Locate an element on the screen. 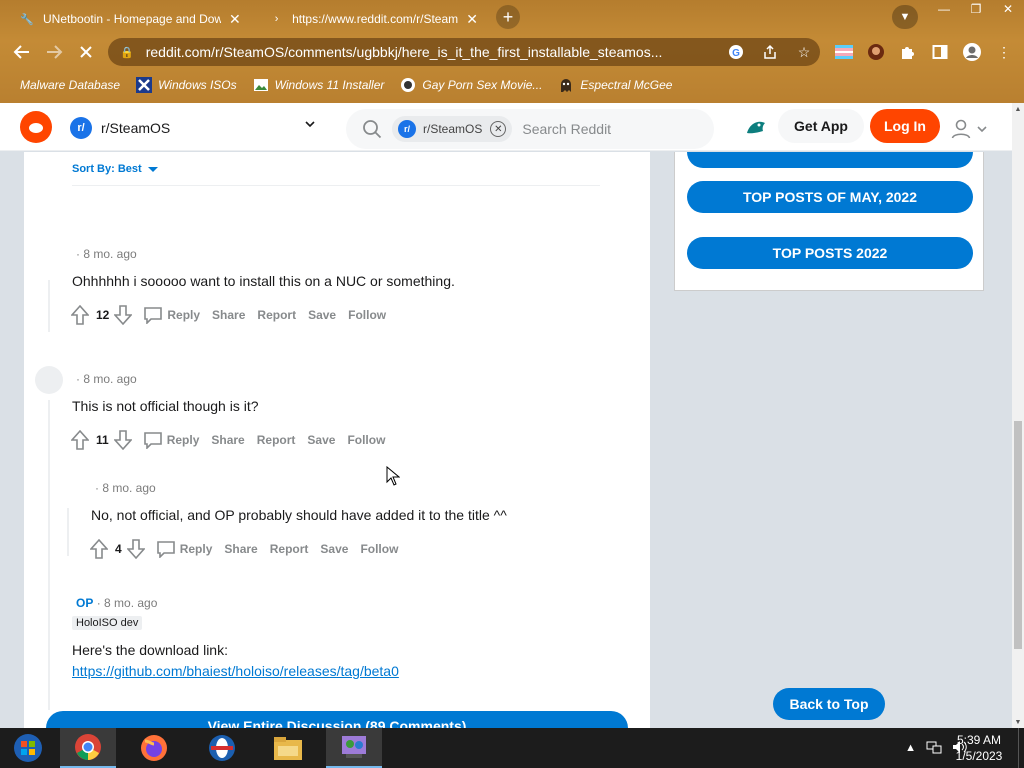 The width and height of the screenshot is (1024, 768). side-panel-icon is located at coordinates (940, 52).